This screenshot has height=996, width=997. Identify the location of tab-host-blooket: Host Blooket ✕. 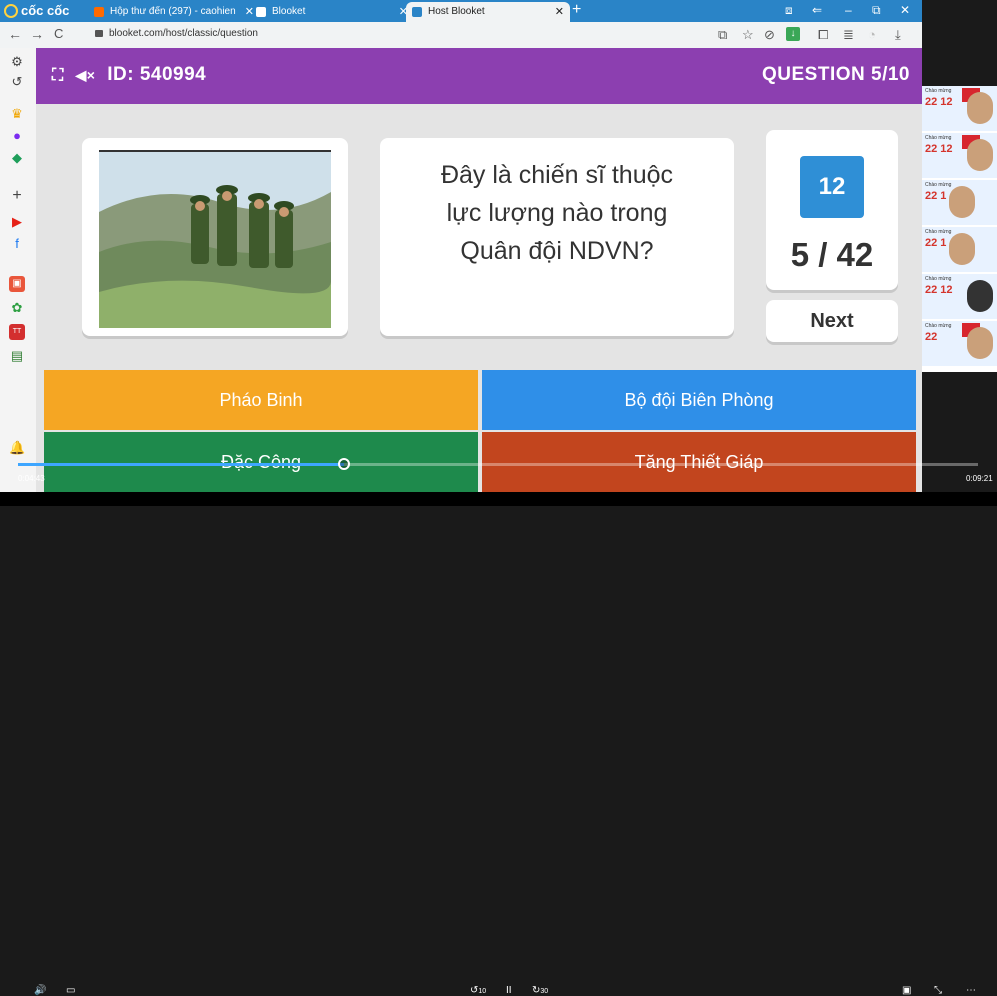
(488, 12).